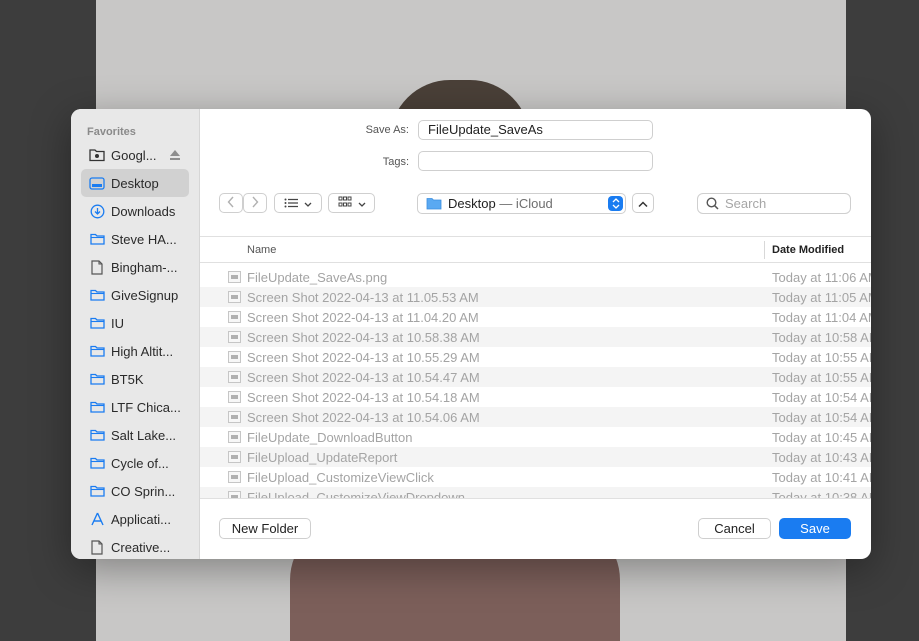  Describe the element at coordinates (821, 437) in the screenshot. I see `file-date: Today at 10:45 AM` at that location.